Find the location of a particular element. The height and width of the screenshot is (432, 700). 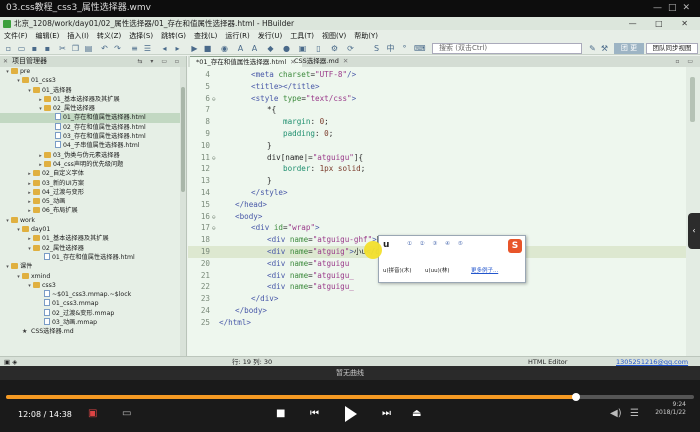

code-line: 17 ⊖ <div id="wrap"> is located at coordinates (437, 228).